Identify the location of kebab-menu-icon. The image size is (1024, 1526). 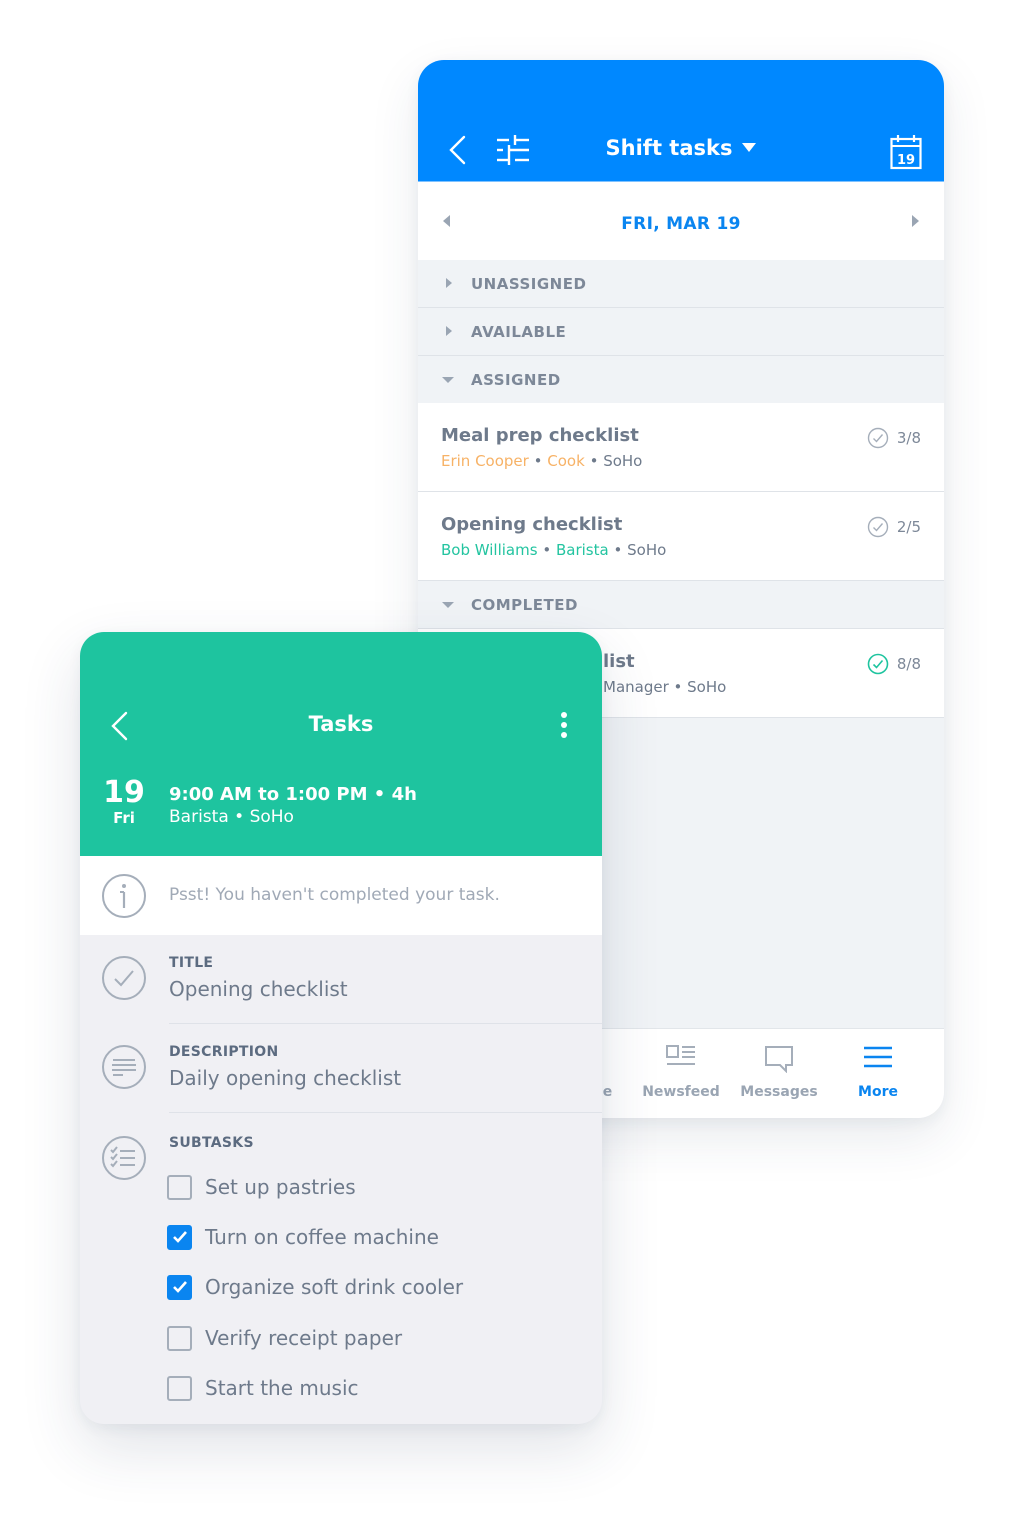
(564, 727).